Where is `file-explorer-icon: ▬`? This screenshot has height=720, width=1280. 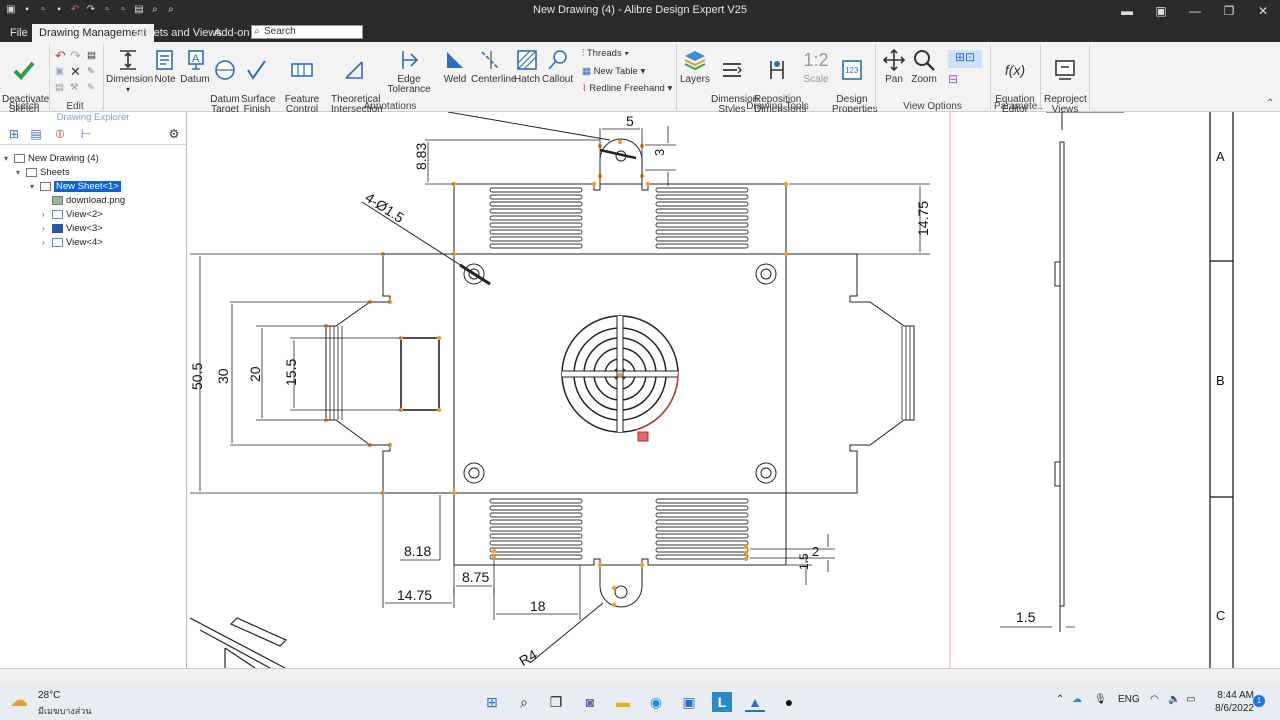
file-explorer-icon: ▬ is located at coordinates (623, 702).